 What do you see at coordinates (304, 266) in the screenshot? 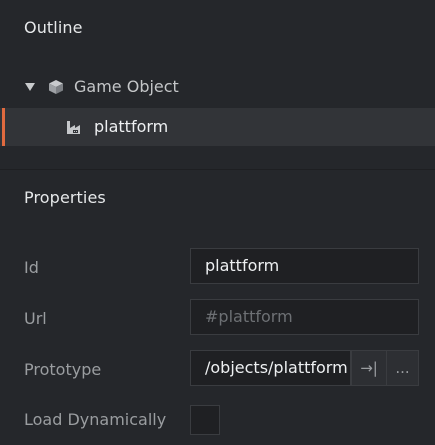
I see `id-input: plattform` at bounding box center [304, 266].